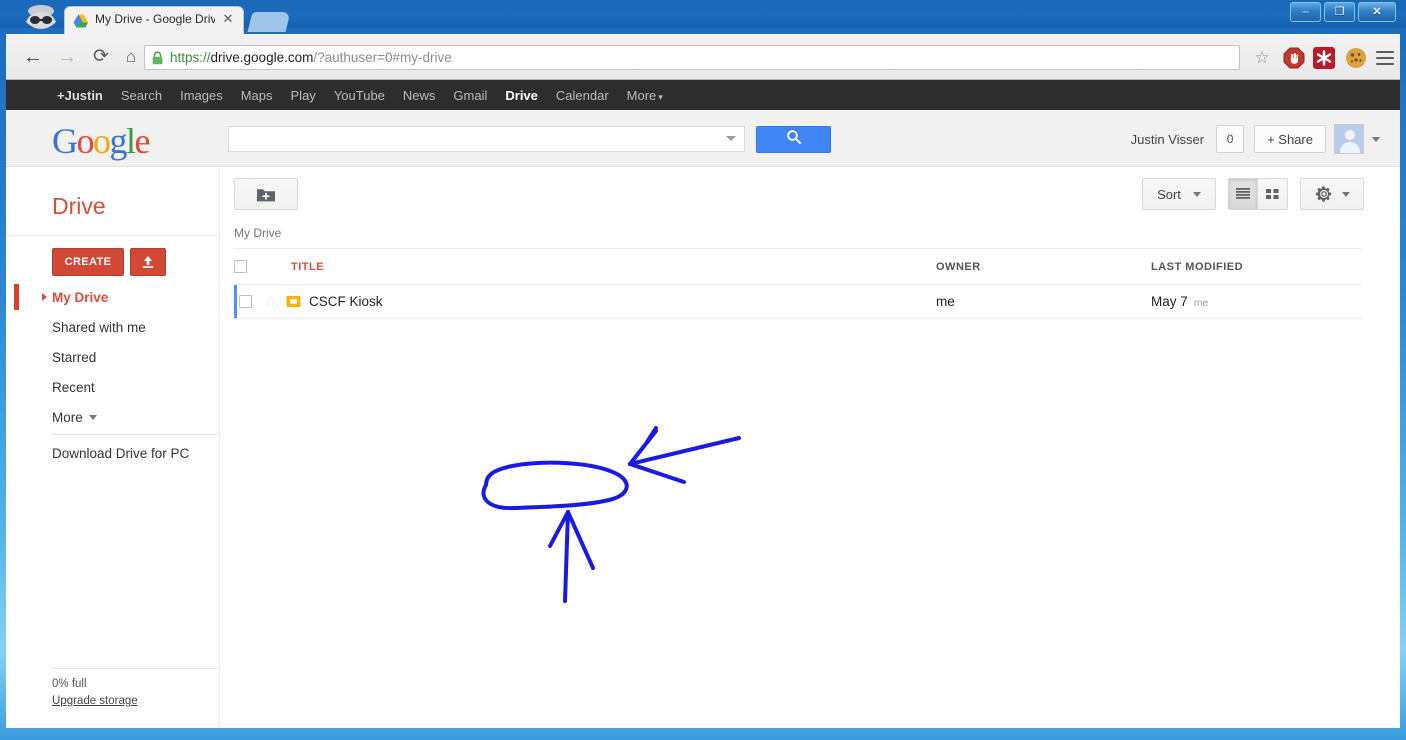  Describe the element at coordinates (67, 417) in the screenshot. I see `sidebar-item-label: More` at that location.